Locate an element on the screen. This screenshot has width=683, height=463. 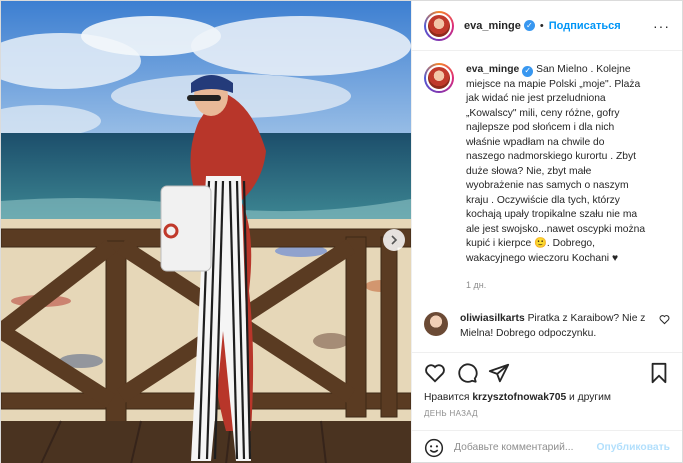
emoji-icon is located at coordinates (434, 448).